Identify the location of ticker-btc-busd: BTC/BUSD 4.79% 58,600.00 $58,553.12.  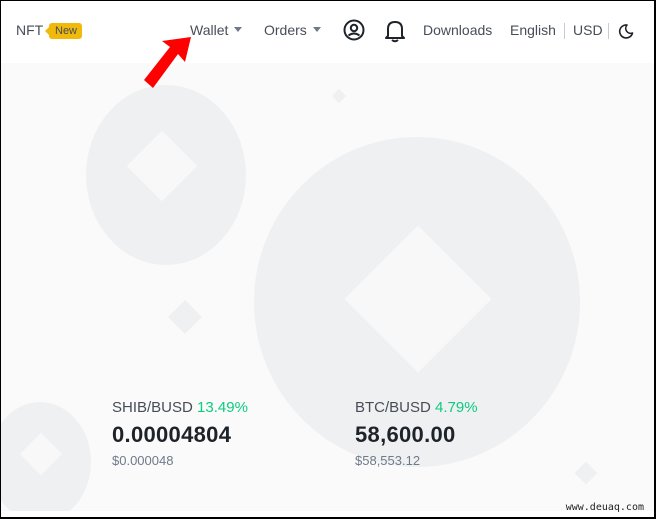
(416, 433).